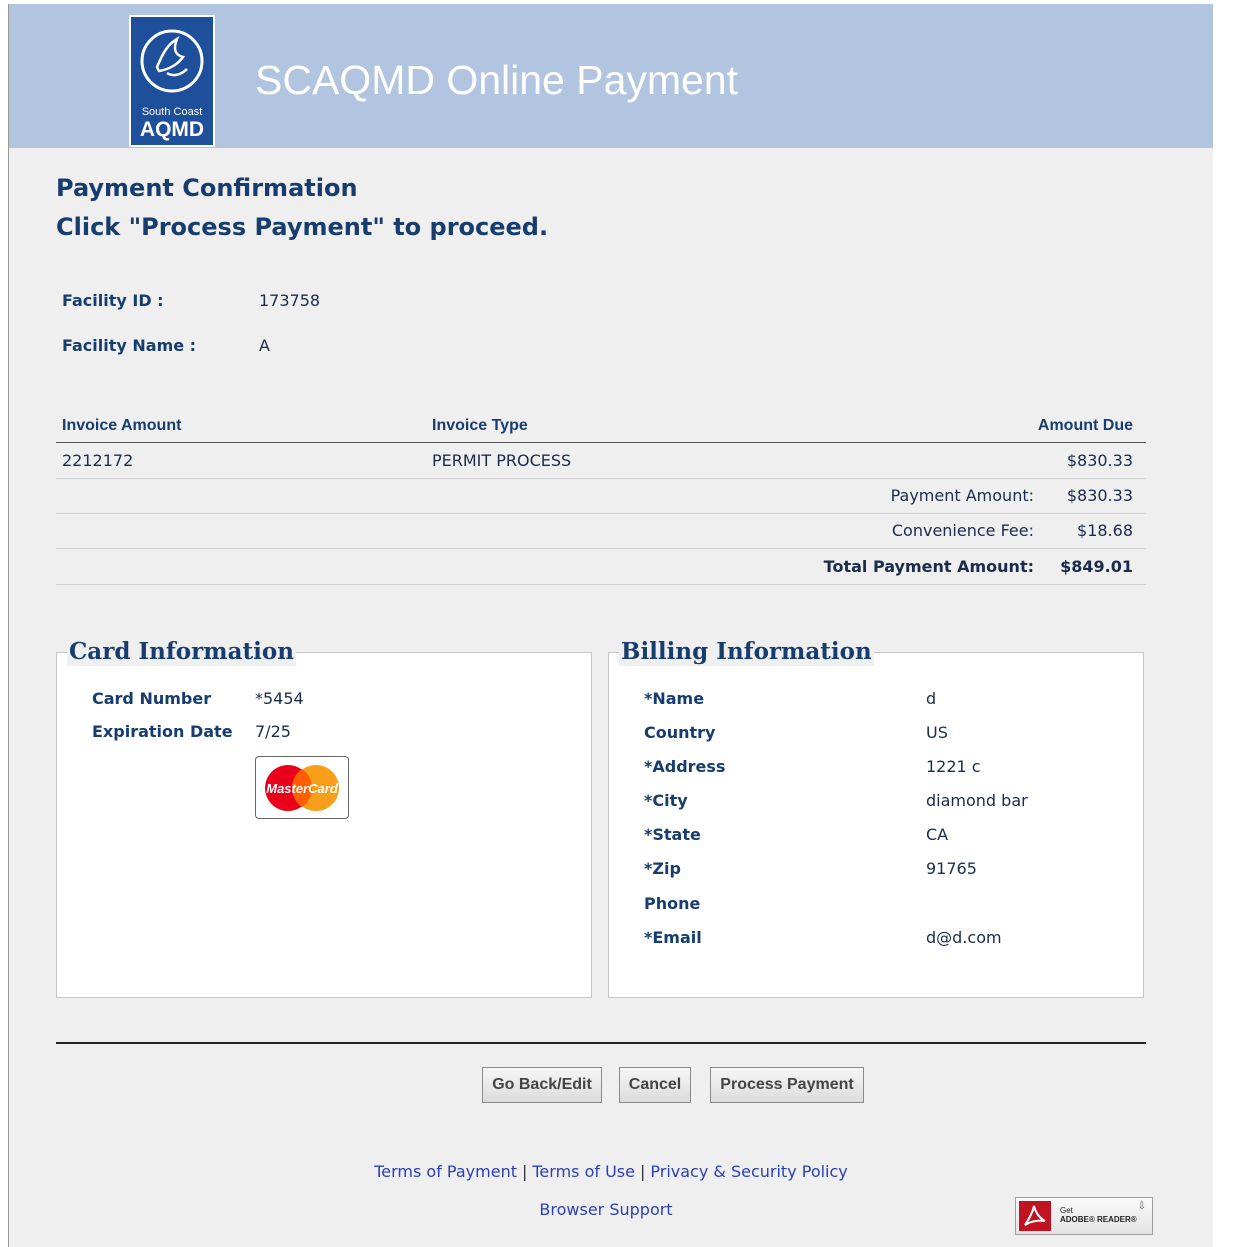  I want to click on mastercard-icon: MasterCard, so click(302, 787).